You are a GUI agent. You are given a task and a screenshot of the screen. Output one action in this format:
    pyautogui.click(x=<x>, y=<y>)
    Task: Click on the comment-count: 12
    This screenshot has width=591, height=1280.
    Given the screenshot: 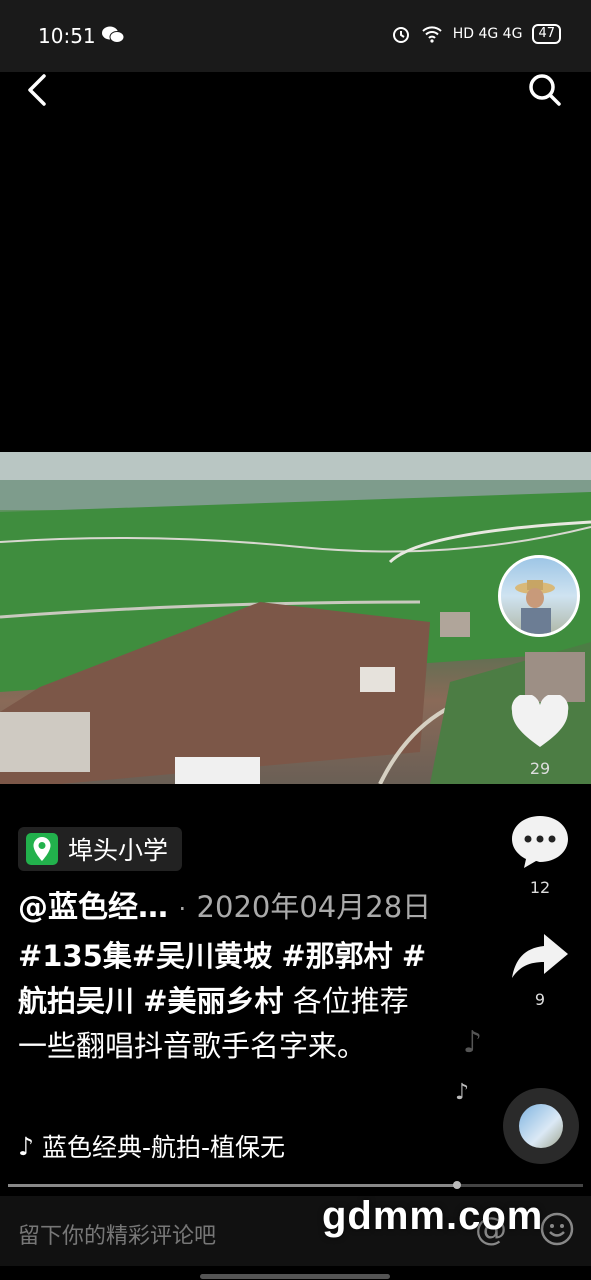 What is the action you would take?
    pyautogui.click(x=540, y=887)
    